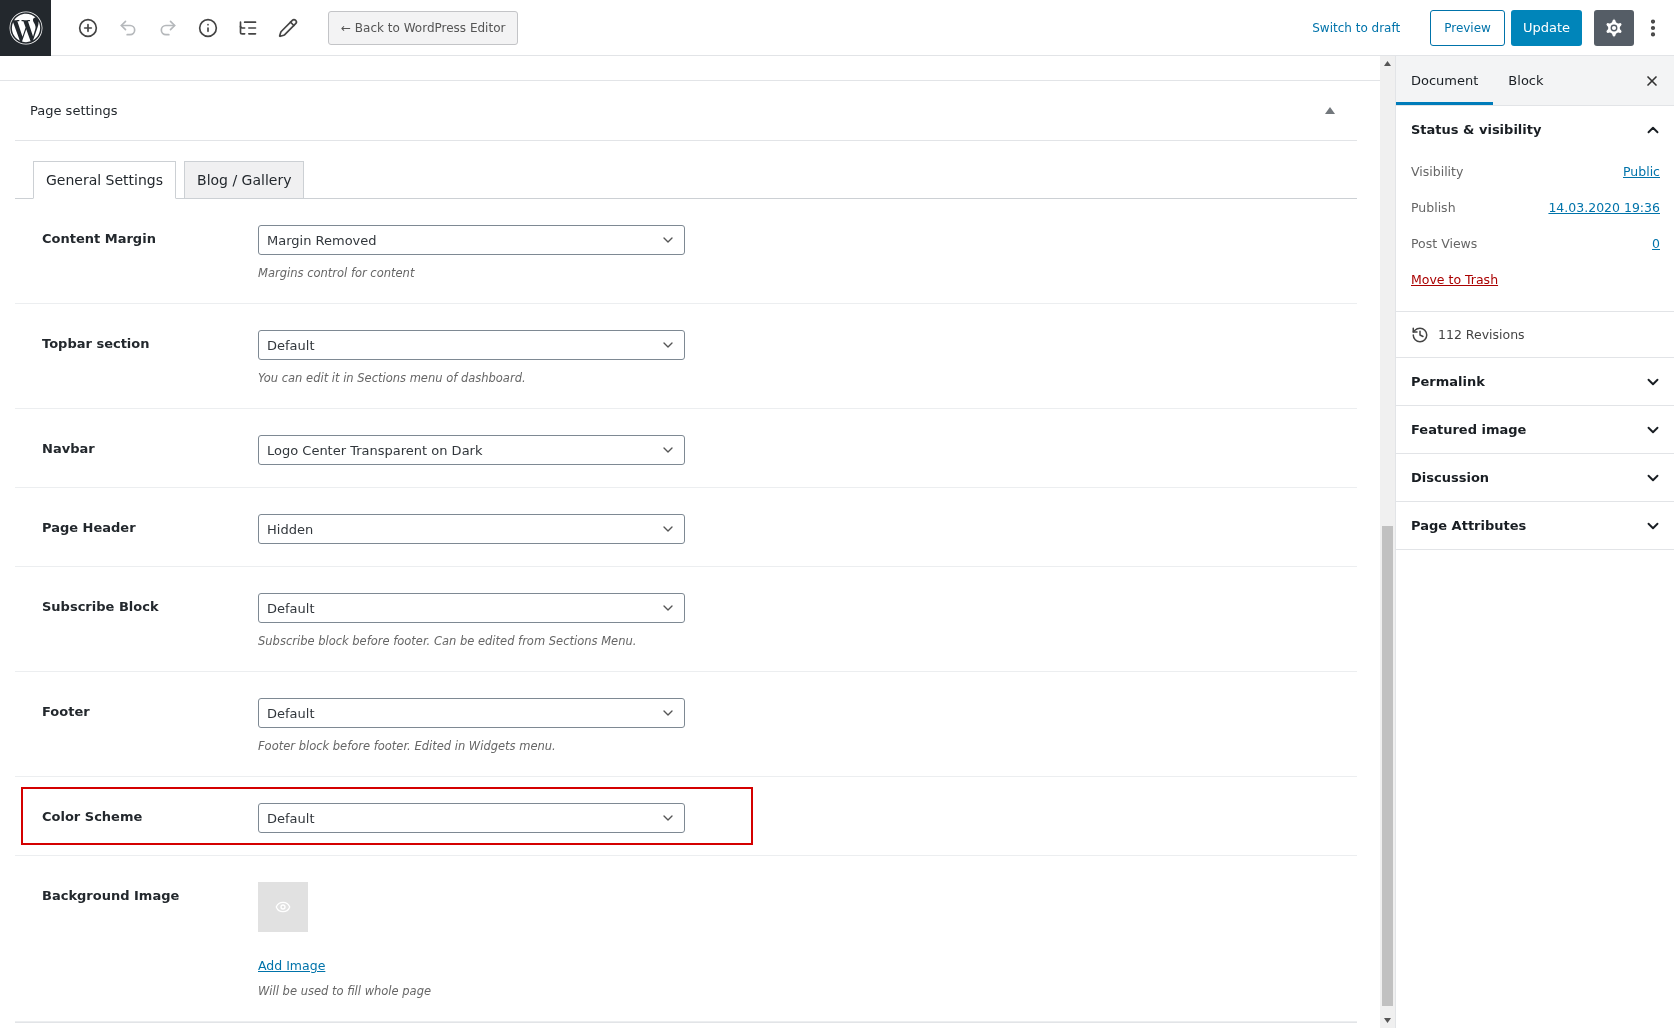 This screenshot has width=1674, height=1028. I want to click on section-header: Permalink, so click(1535, 381).